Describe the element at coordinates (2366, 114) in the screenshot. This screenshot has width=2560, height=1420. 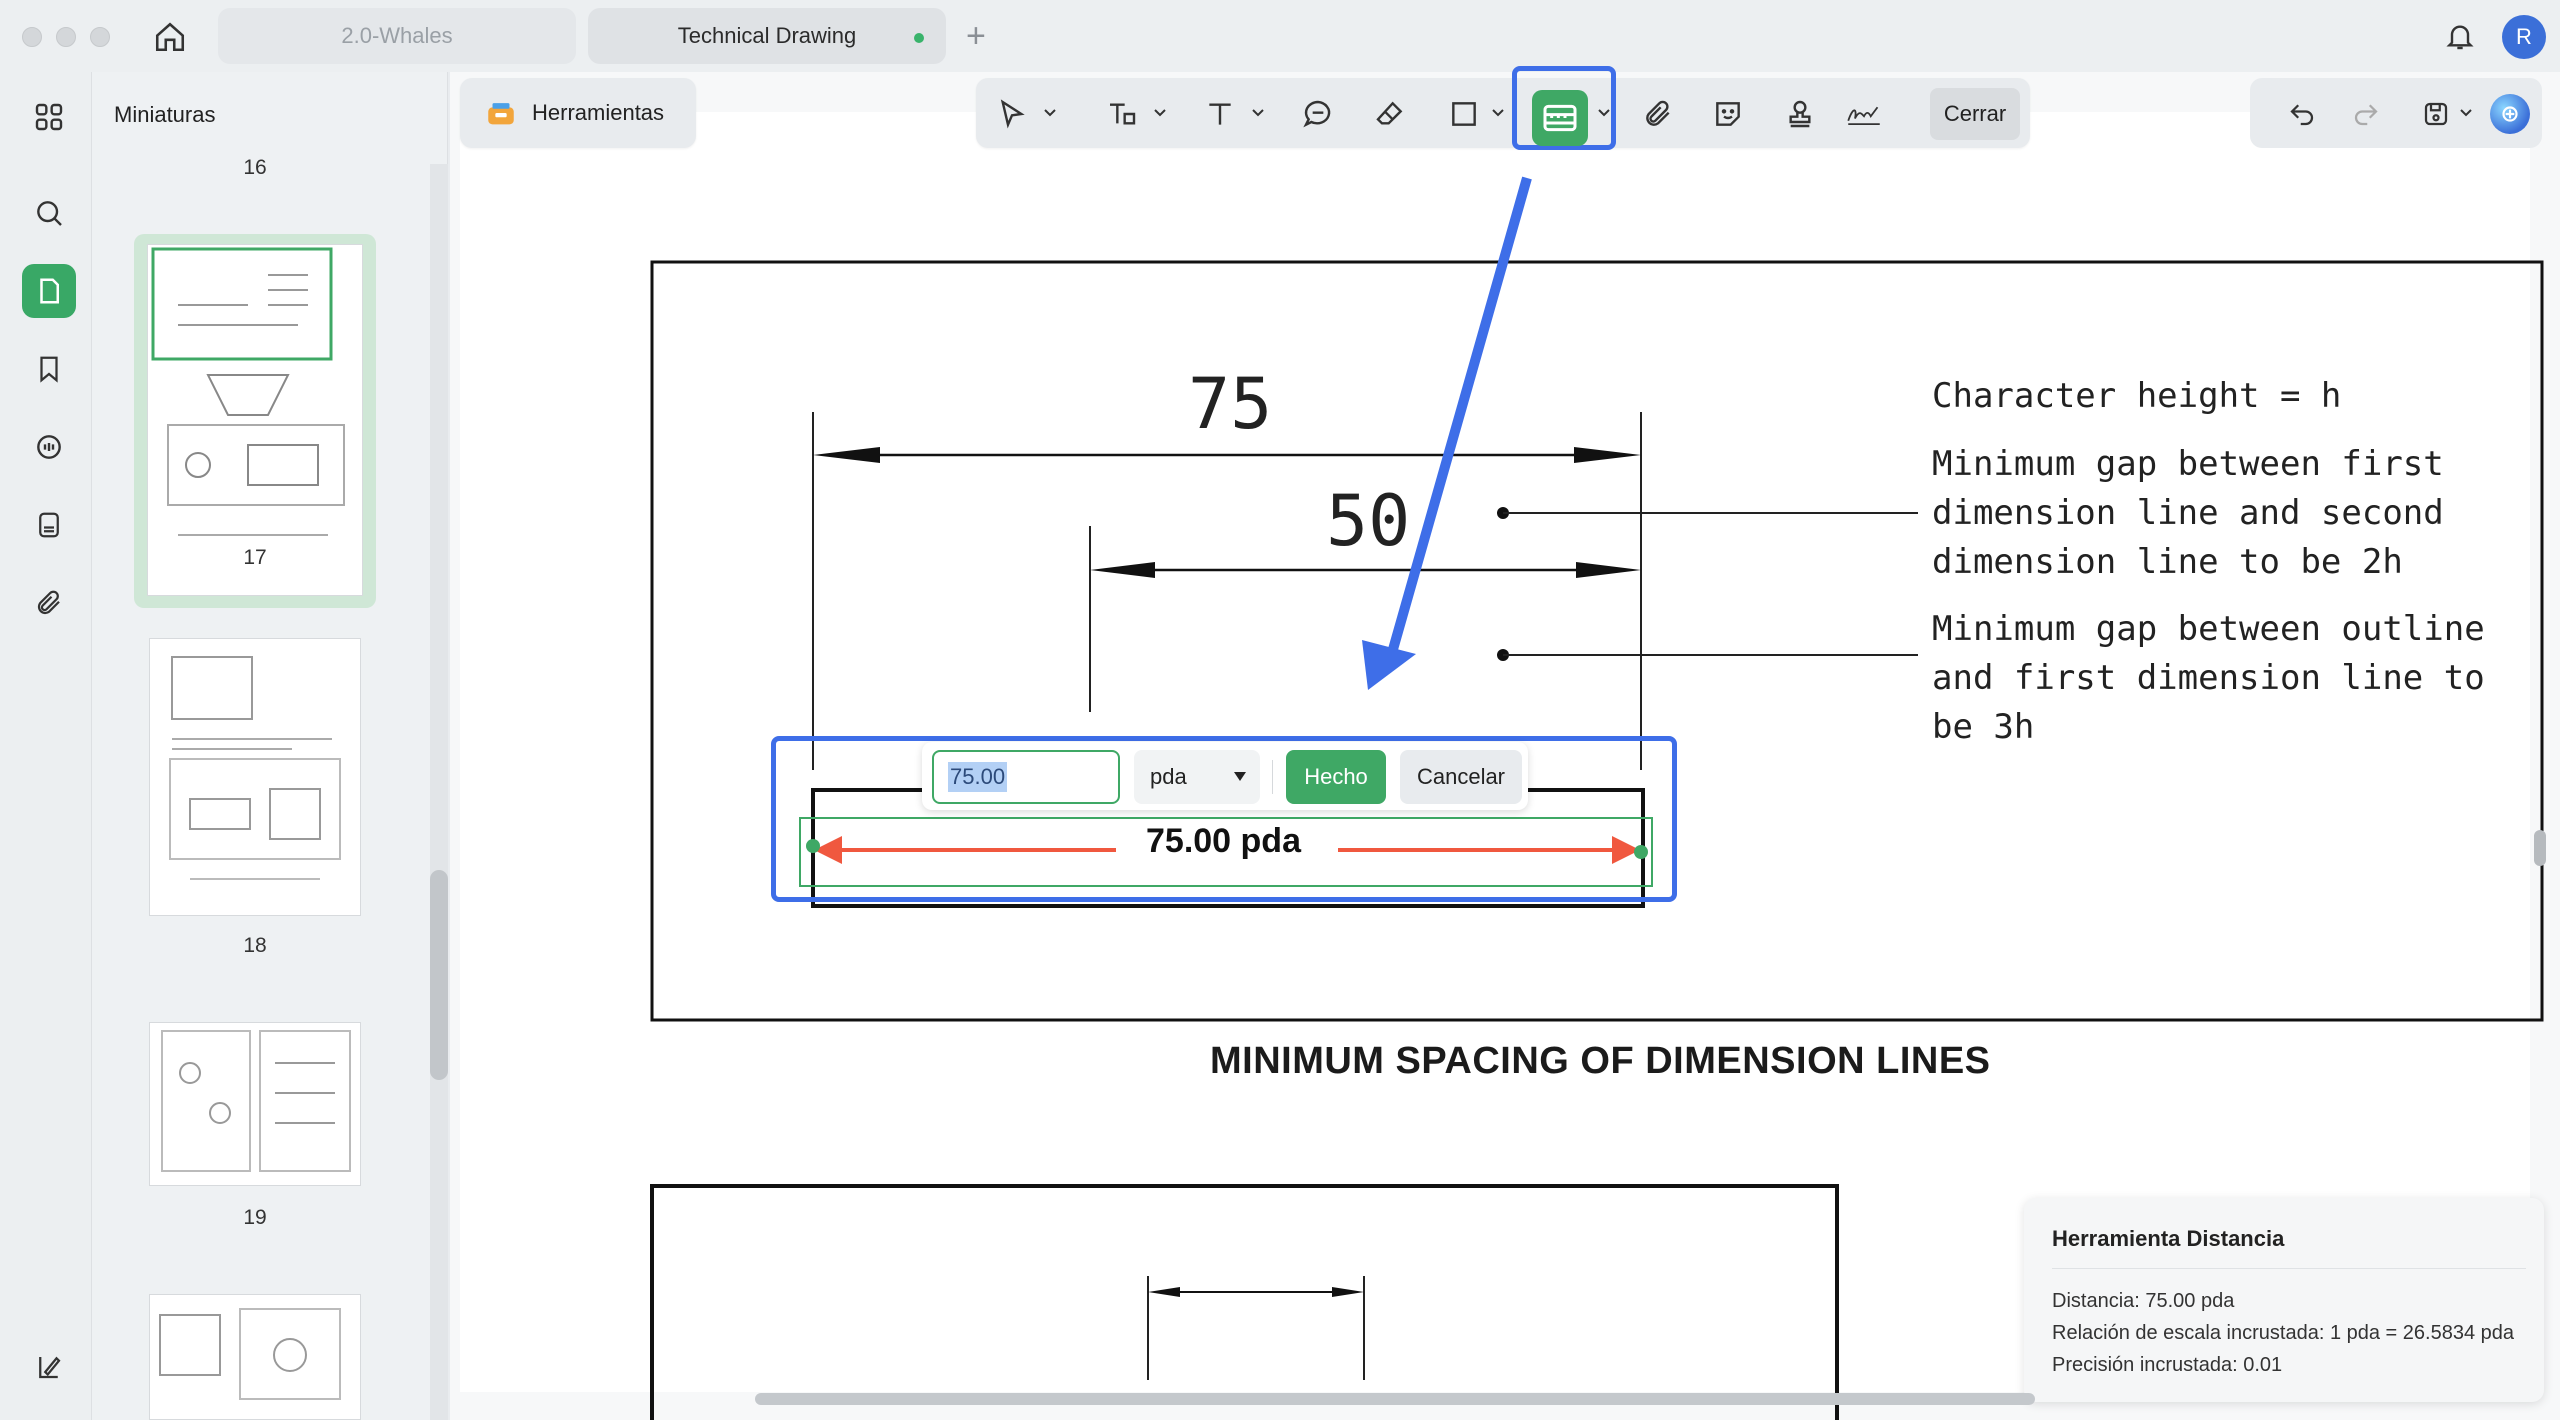
I see `redo-button` at that location.